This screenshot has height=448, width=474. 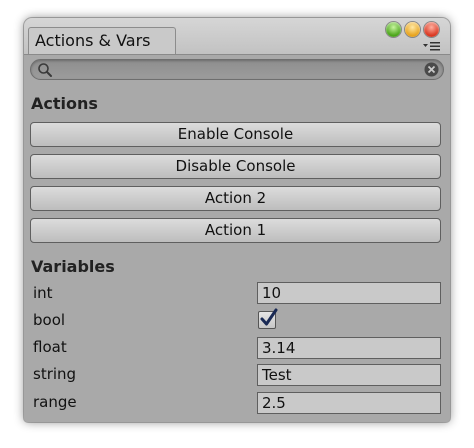 I want to click on menu-glyph-icon, so click(x=431, y=46).